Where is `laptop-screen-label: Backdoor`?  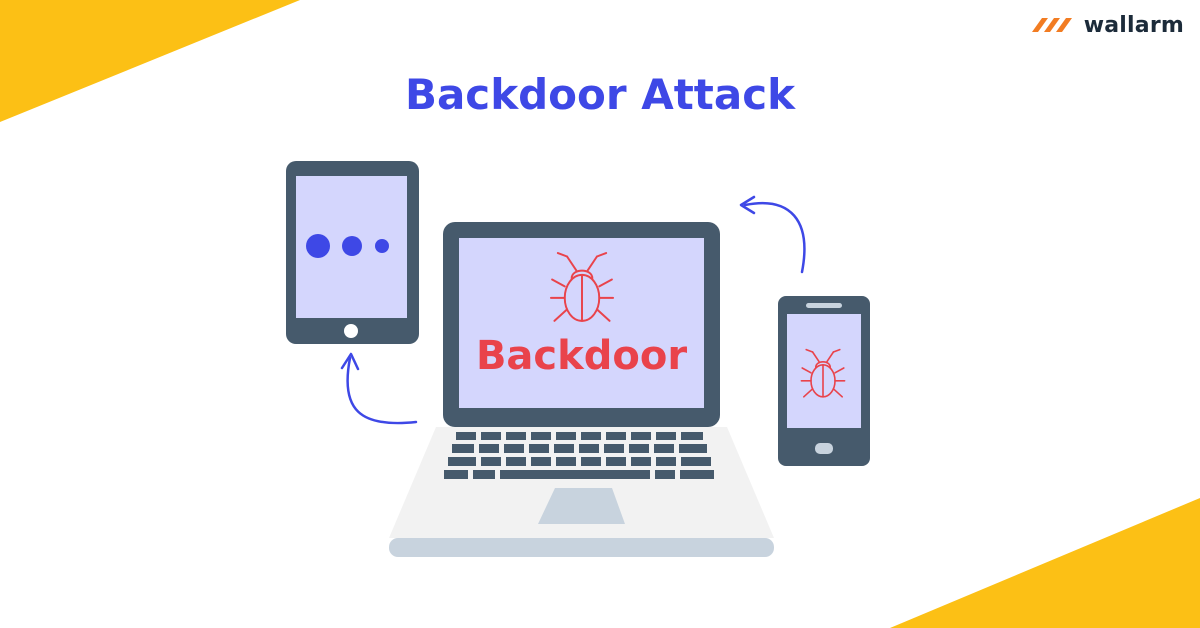 laptop-screen-label: Backdoor is located at coordinates (581, 356).